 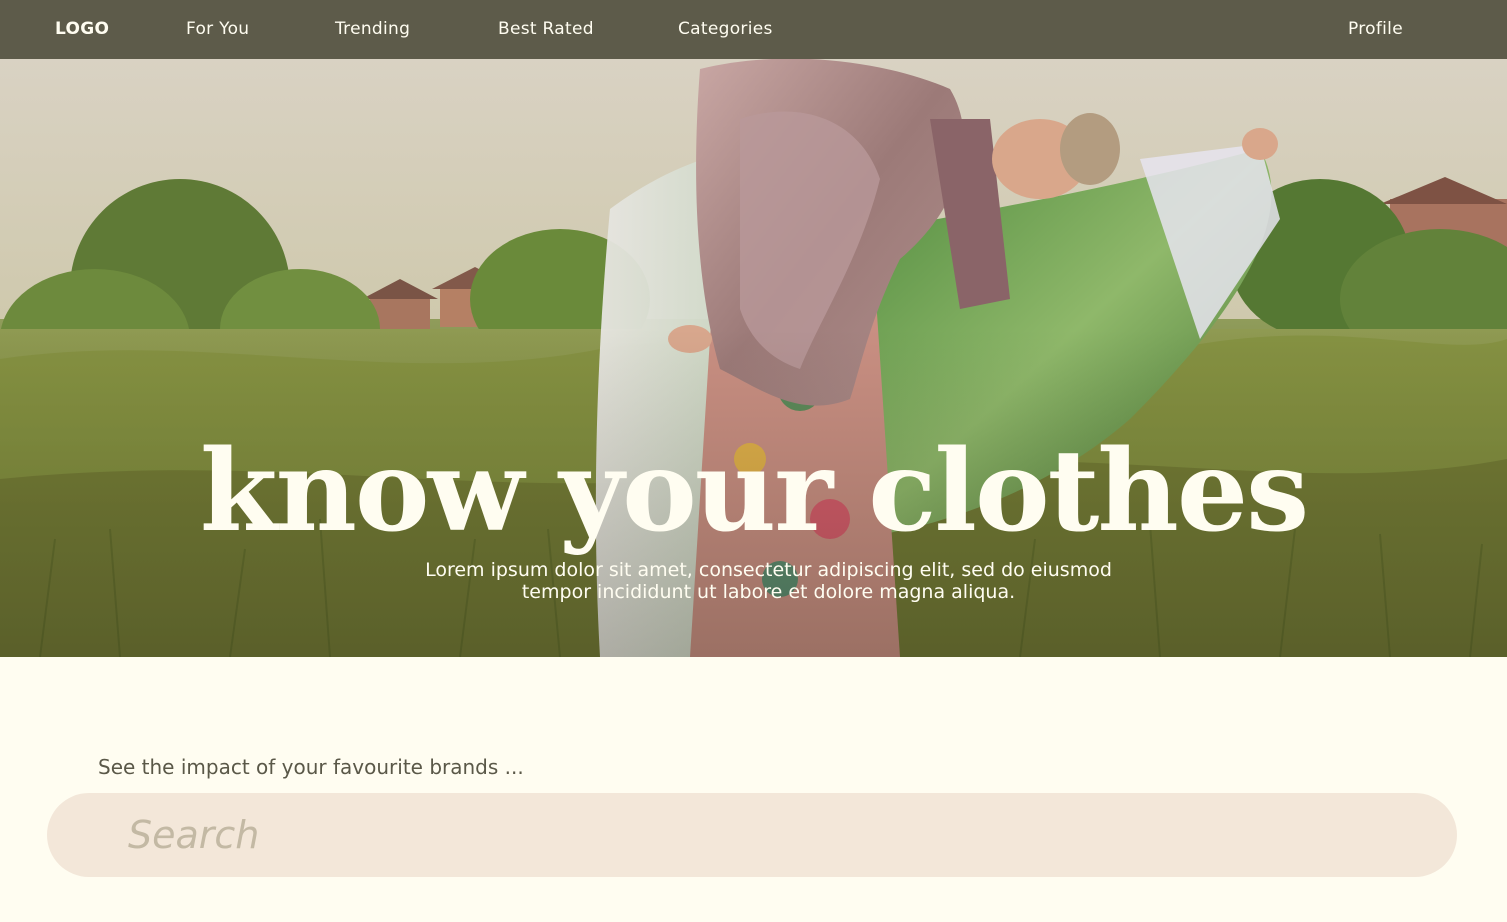 What do you see at coordinates (754, 491) in the screenshot?
I see `hero-title: know your clothes` at bounding box center [754, 491].